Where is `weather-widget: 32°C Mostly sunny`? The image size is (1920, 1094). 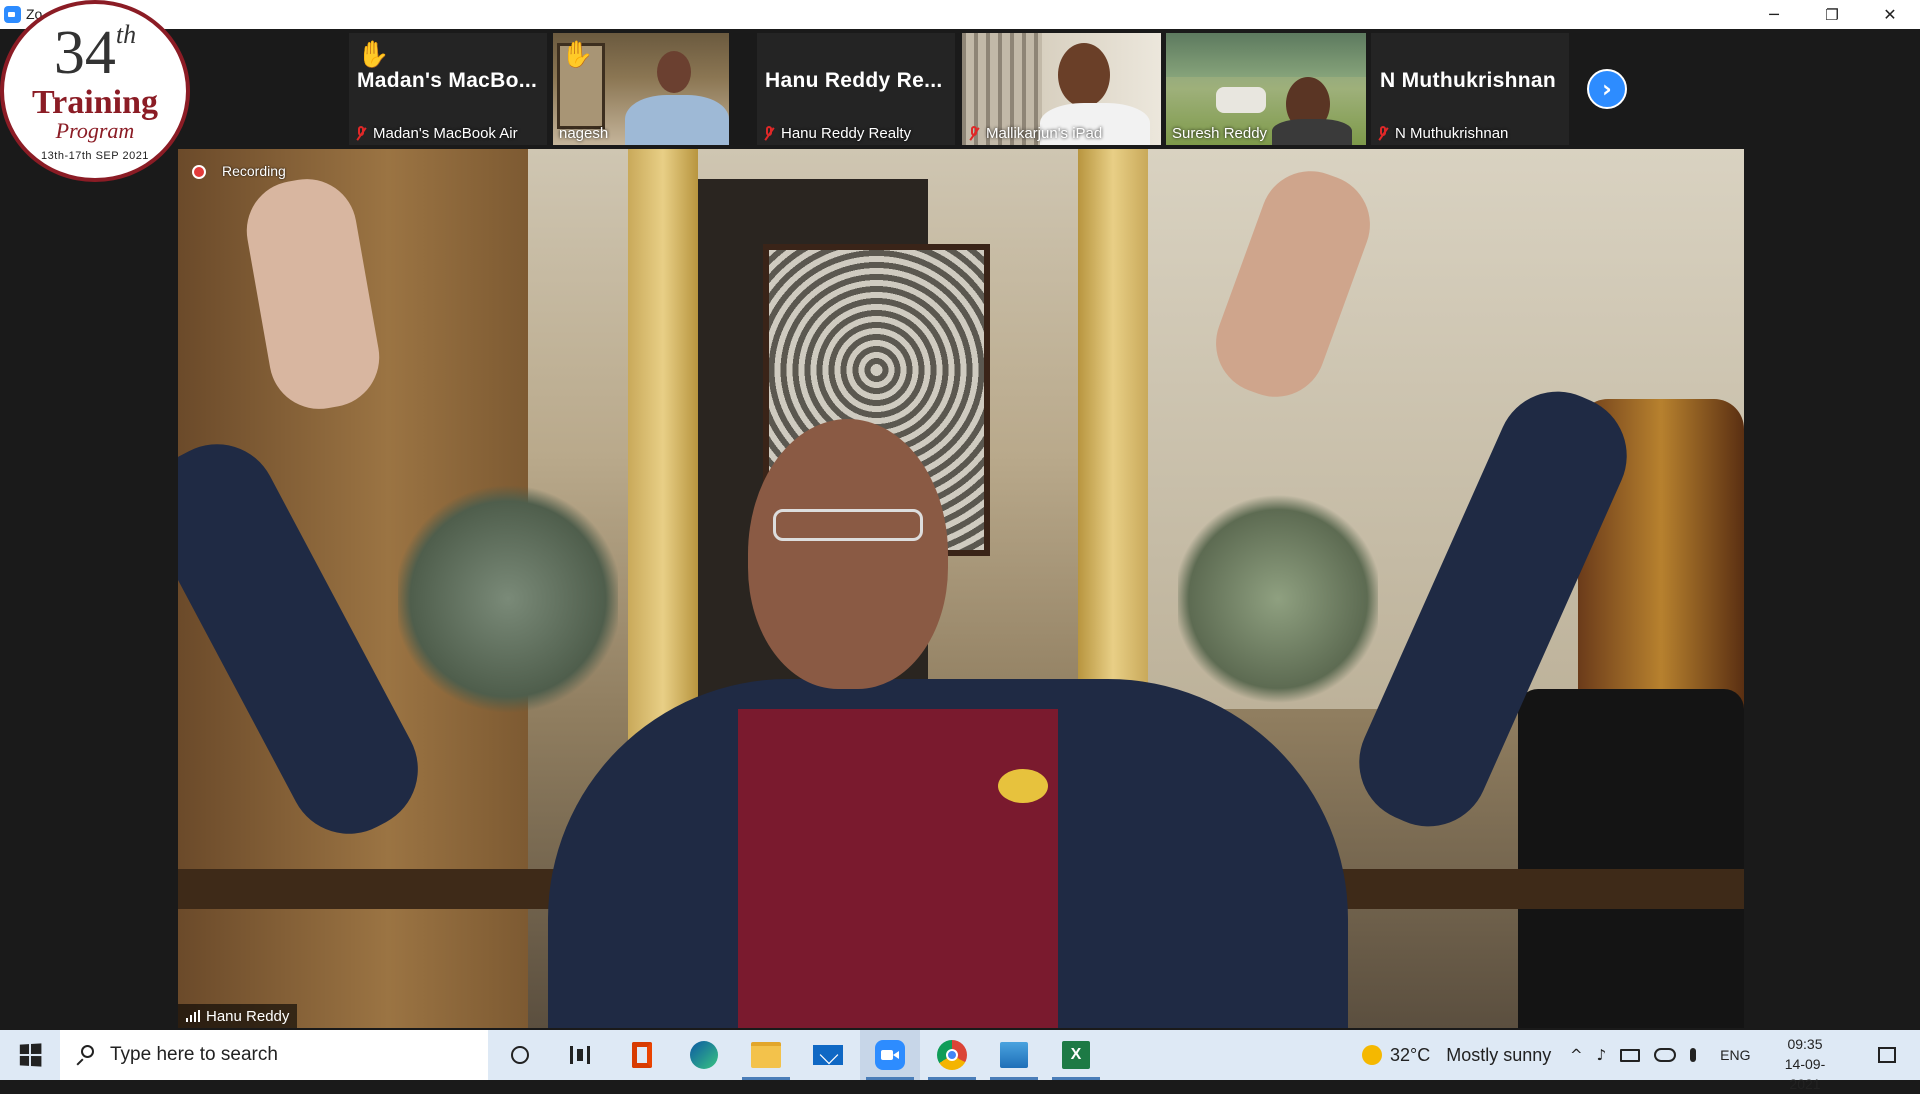 weather-widget: 32°C Mostly sunny is located at coordinates (1456, 1055).